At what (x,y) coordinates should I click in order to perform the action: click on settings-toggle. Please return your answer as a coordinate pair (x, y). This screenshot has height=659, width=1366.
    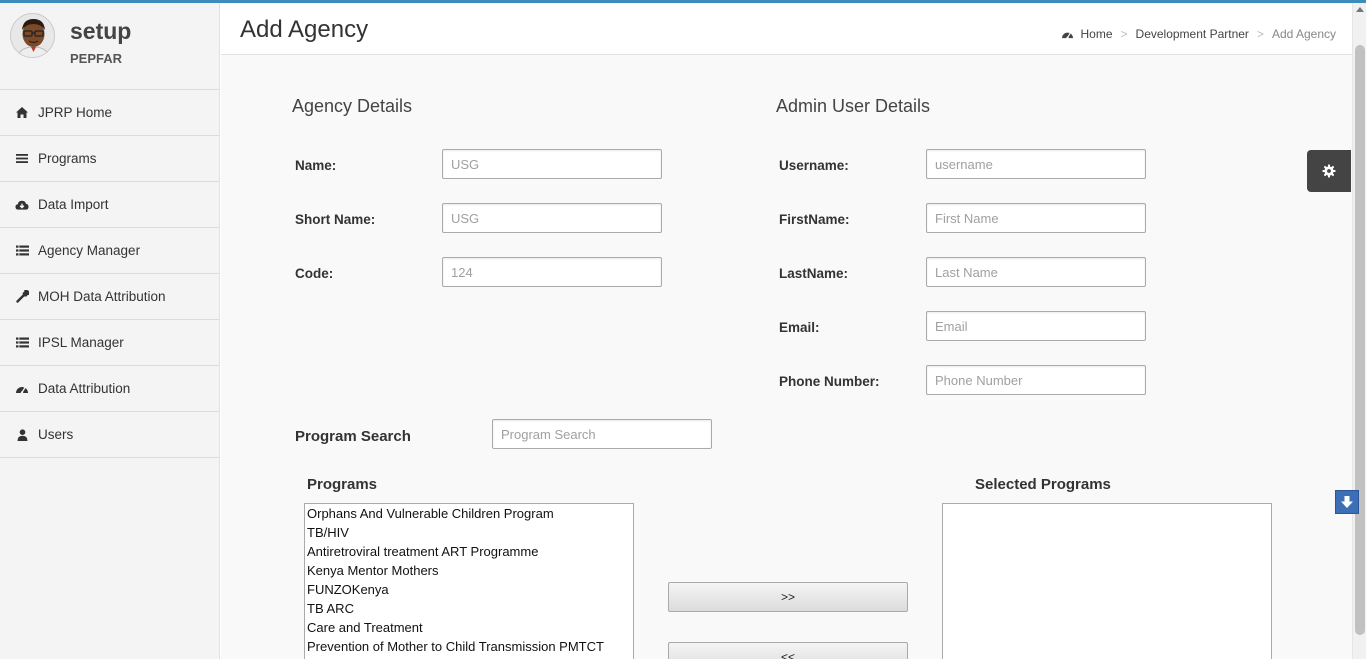
    Looking at the image, I should click on (1329, 171).